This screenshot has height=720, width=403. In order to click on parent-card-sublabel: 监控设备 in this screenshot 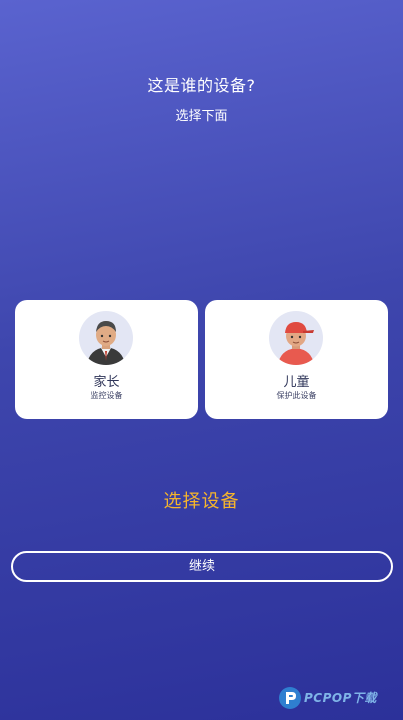, I will do `click(106, 395)`.